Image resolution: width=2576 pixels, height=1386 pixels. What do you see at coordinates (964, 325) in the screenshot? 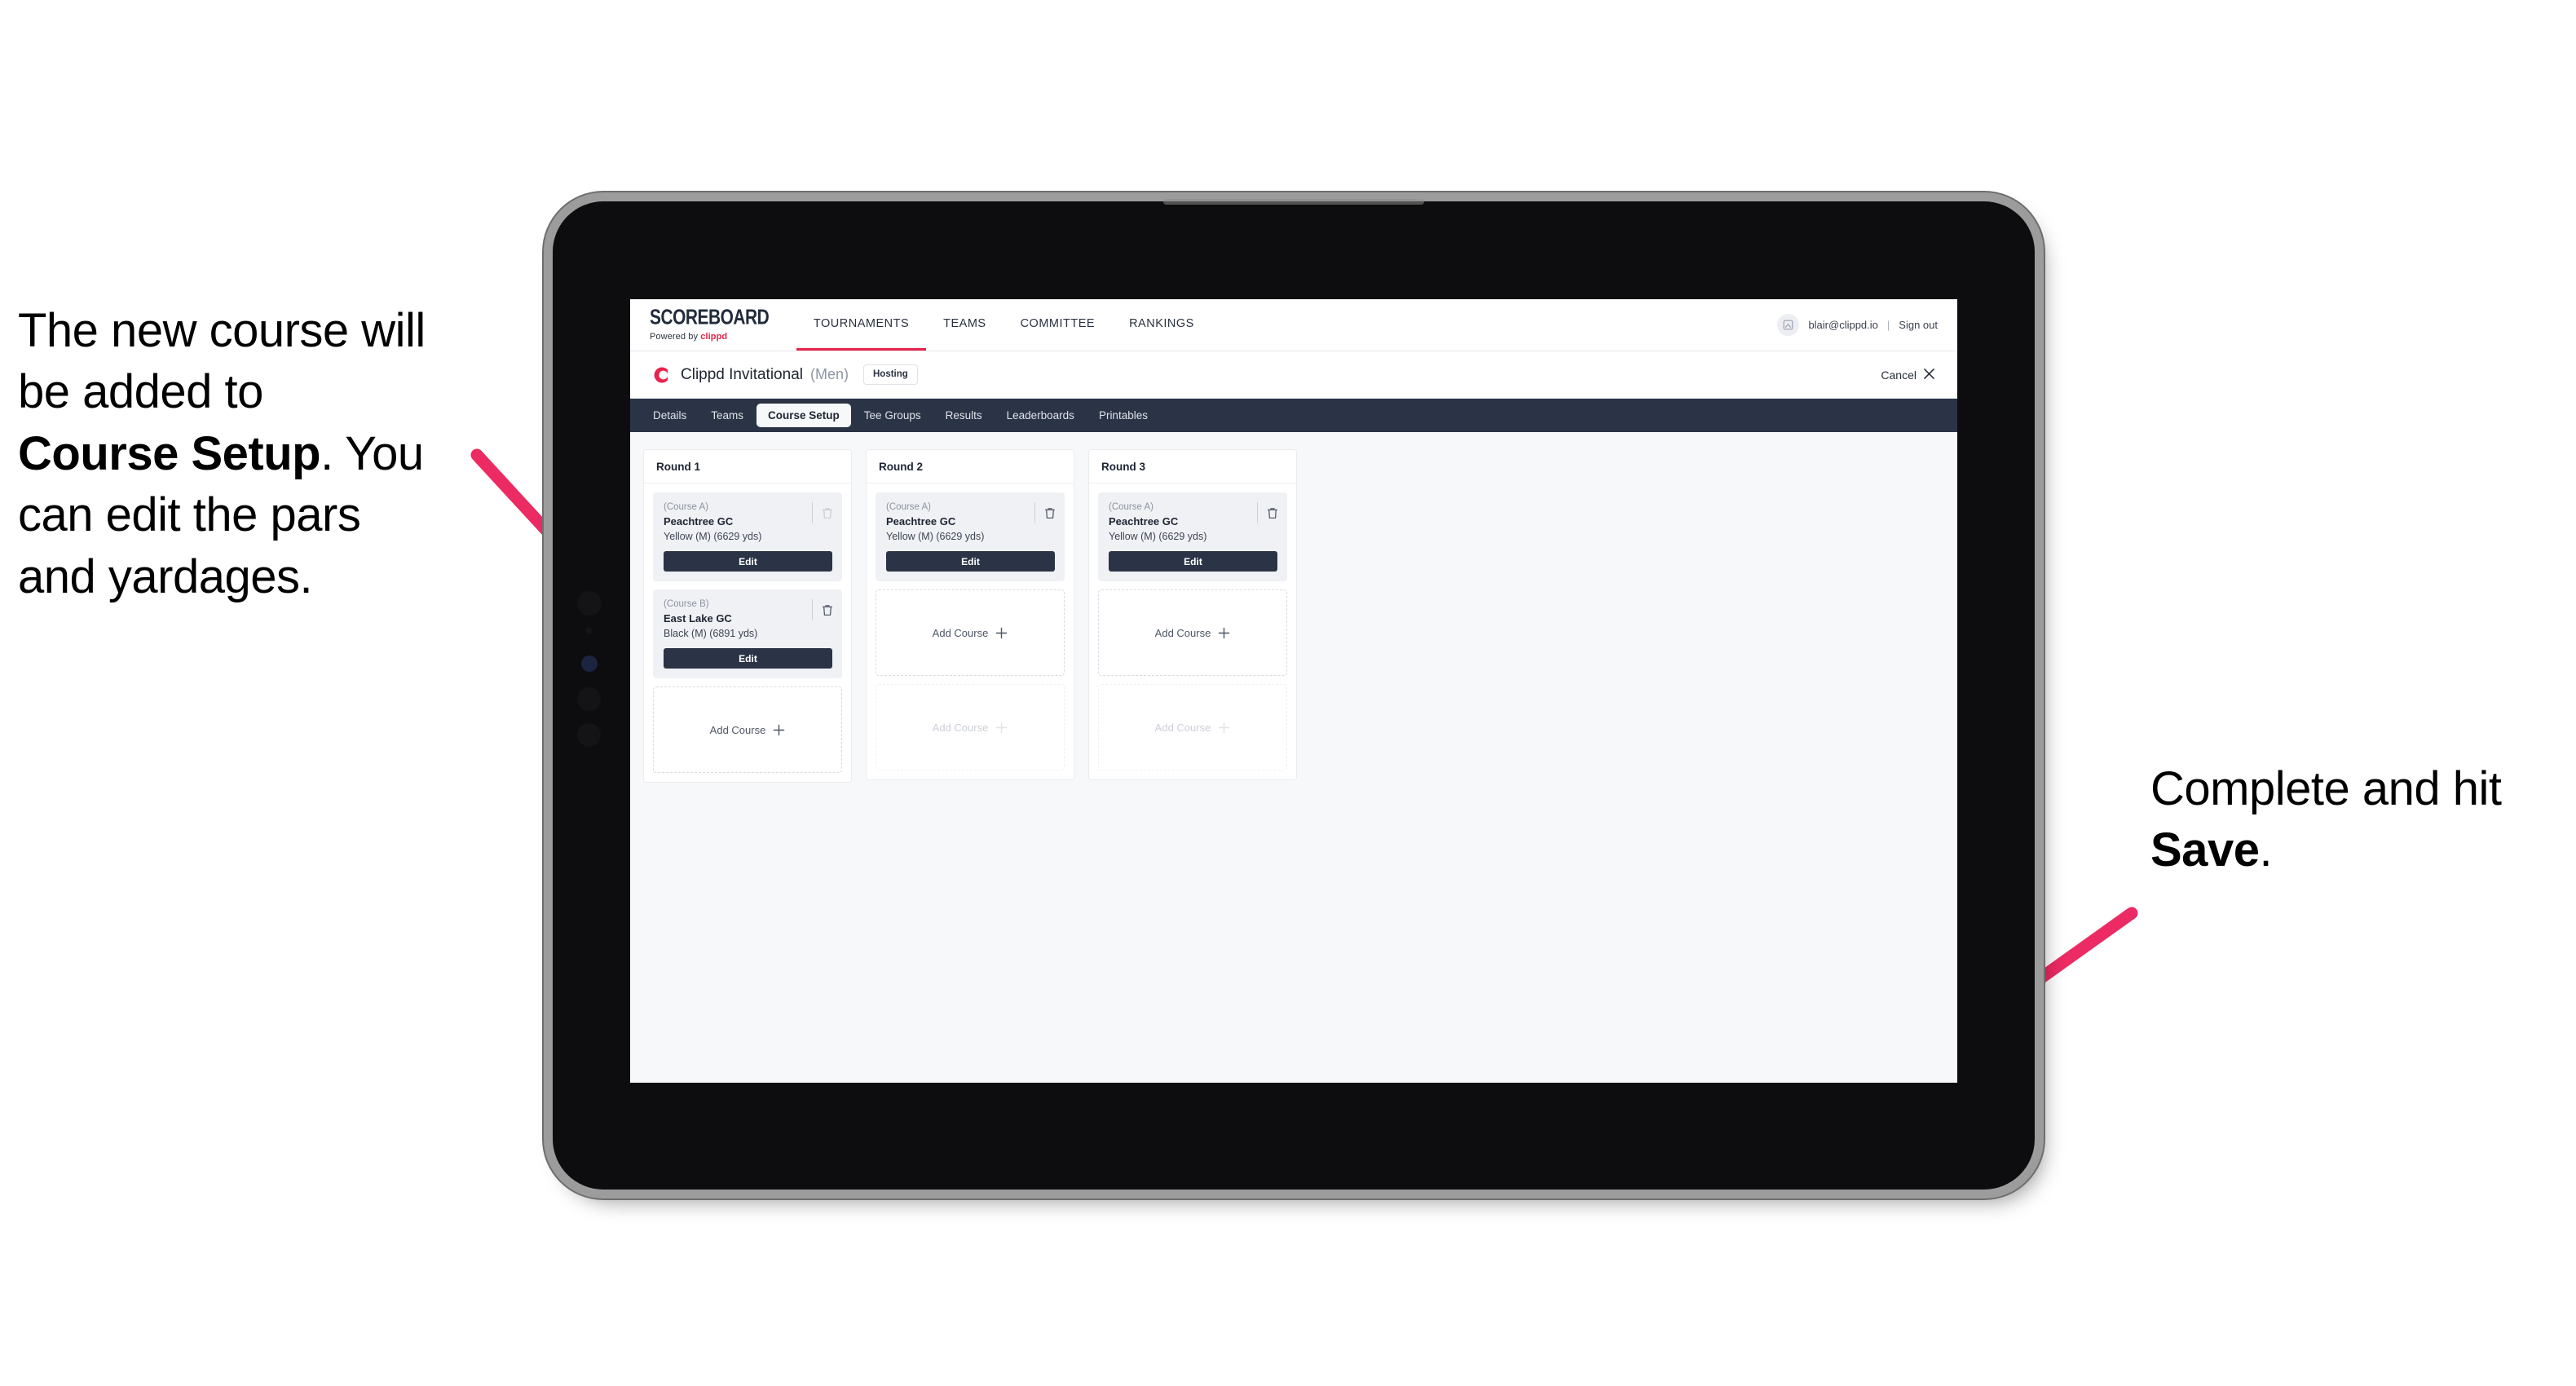
I see `nav-item-teams: TEAMS` at bounding box center [964, 325].